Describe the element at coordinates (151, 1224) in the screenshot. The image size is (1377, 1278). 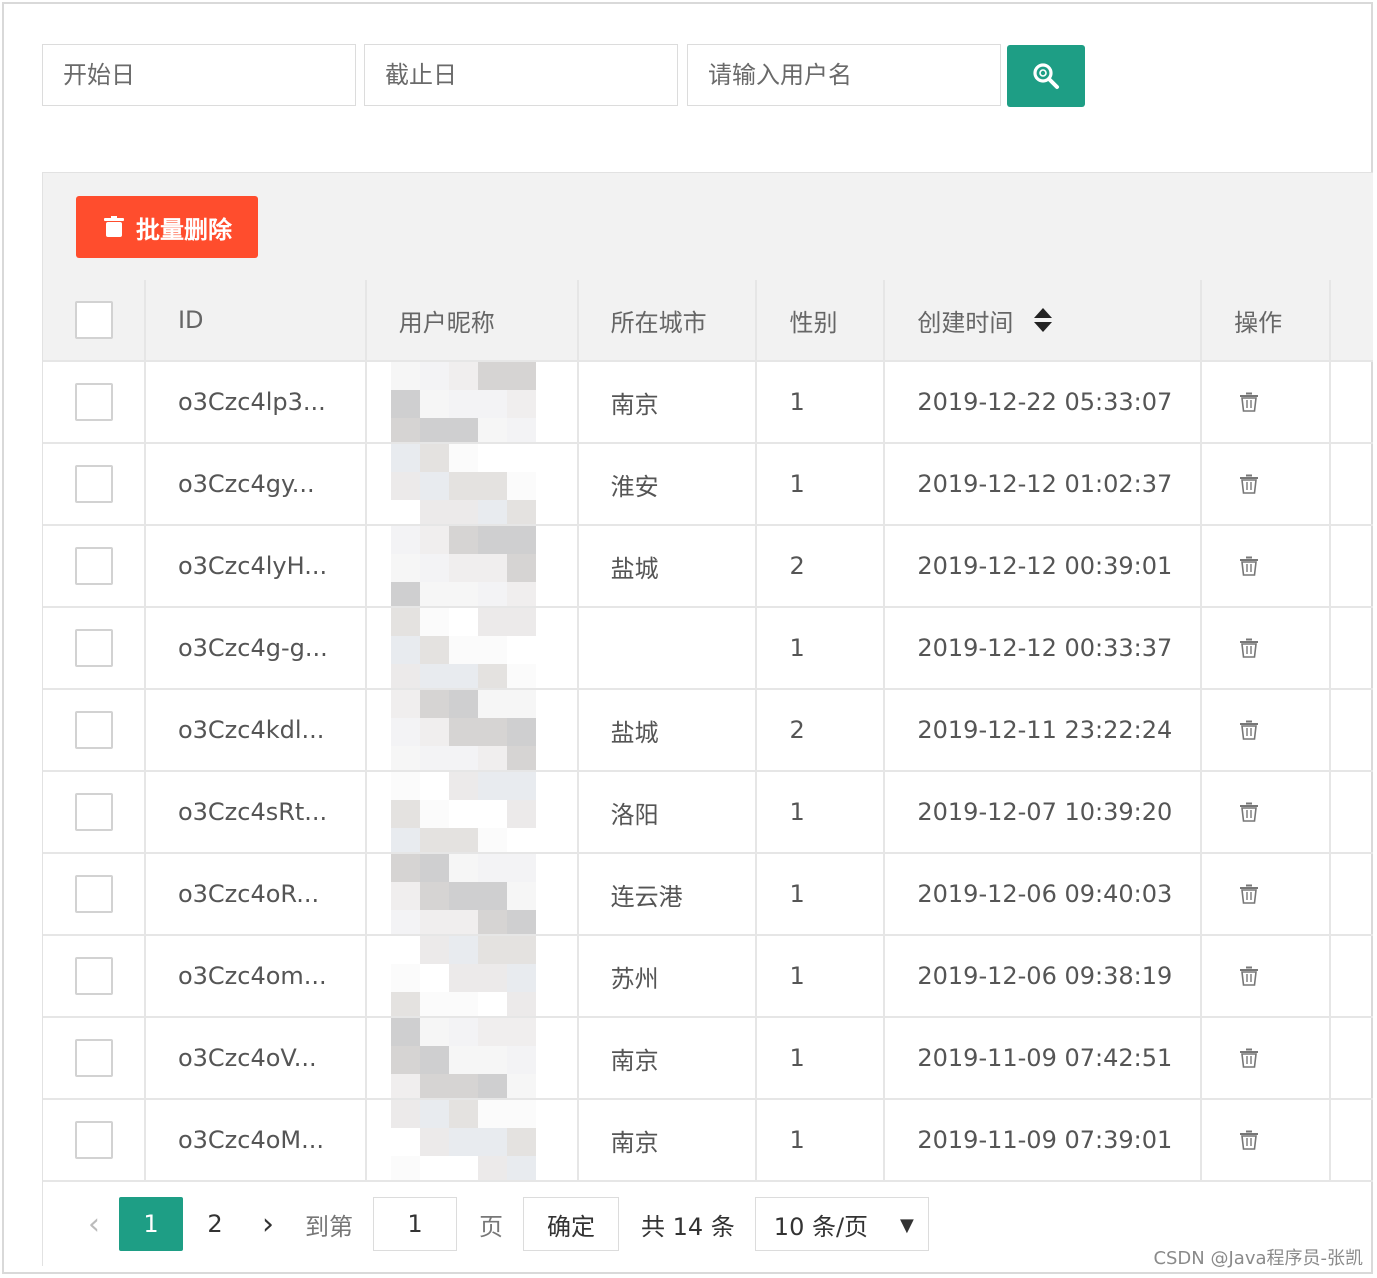
I see `page-1-button: 1` at that location.